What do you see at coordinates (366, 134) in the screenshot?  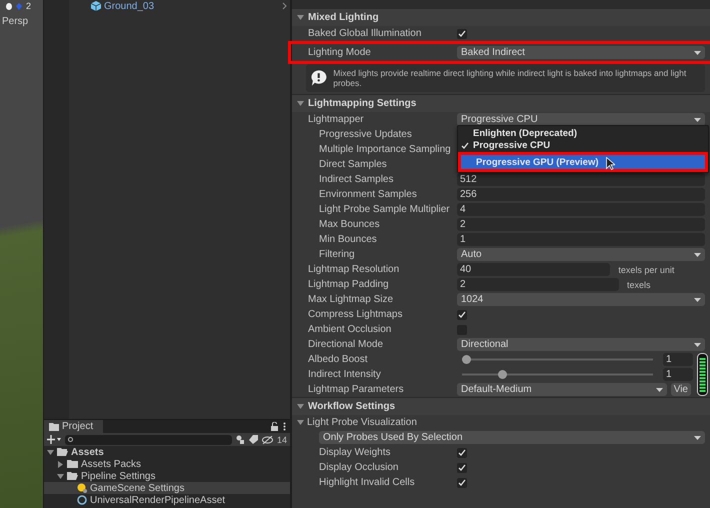 I see `property-label: Progressive Updates` at bounding box center [366, 134].